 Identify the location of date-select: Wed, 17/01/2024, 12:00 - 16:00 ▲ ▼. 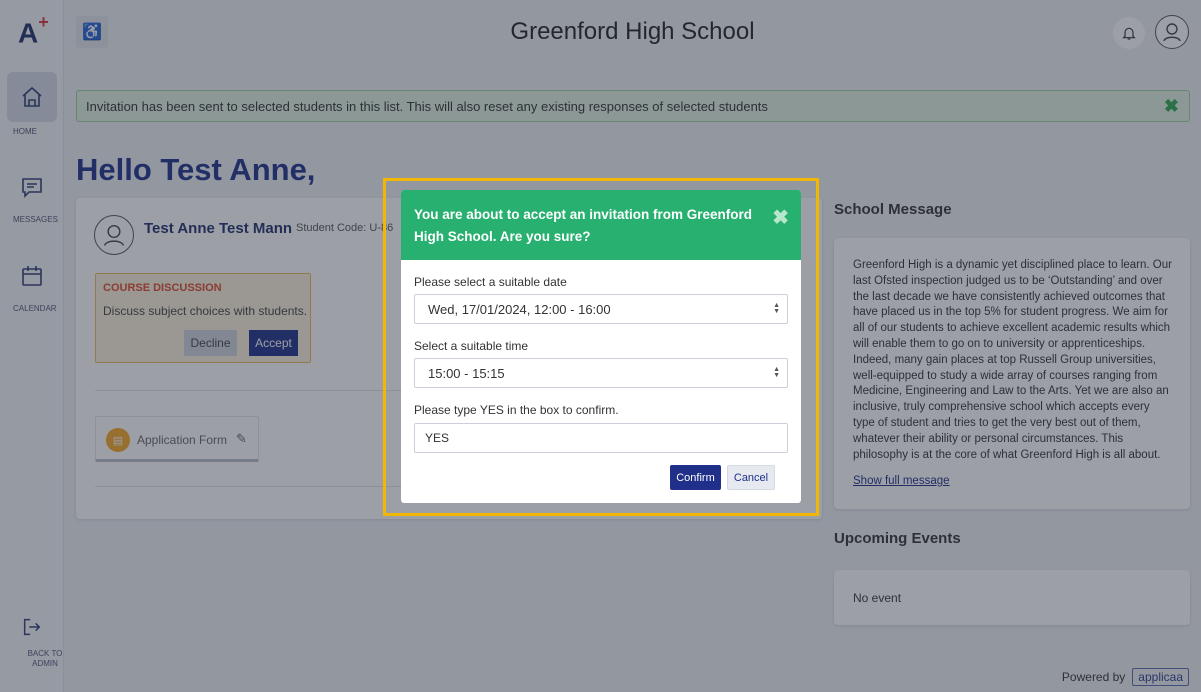
(601, 309).